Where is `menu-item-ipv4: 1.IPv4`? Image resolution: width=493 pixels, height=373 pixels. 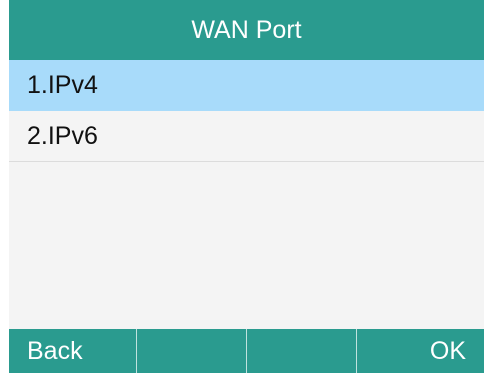
menu-item-ipv4: 1.IPv4 is located at coordinates (246, 85).